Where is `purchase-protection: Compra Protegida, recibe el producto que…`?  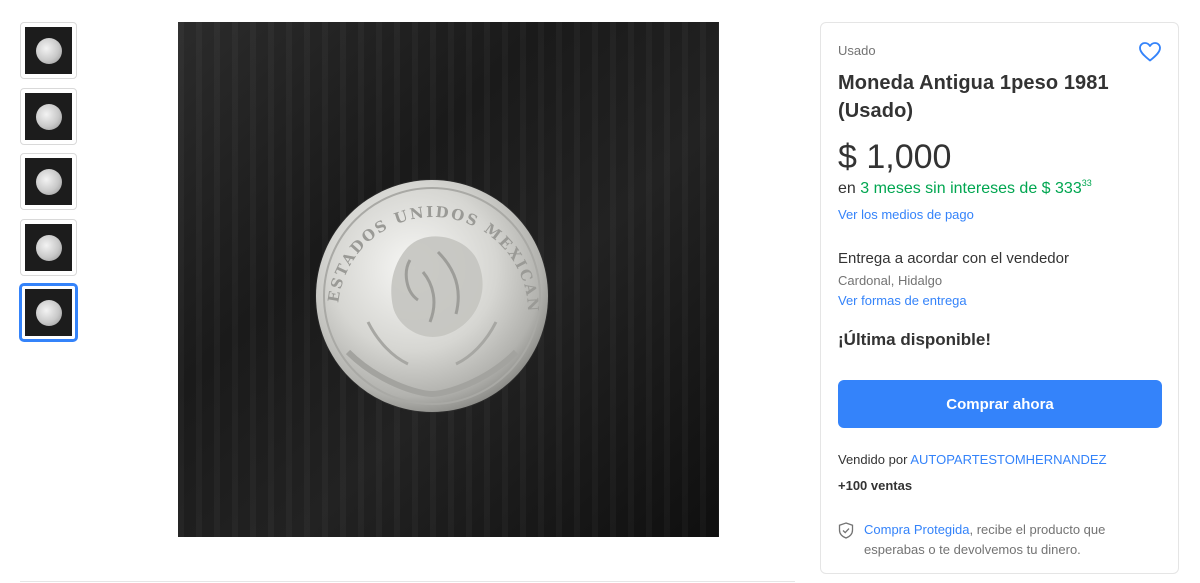 purchase-protection: Compra Protegida, recibe el producto que… is located at coordinates (998, 540).